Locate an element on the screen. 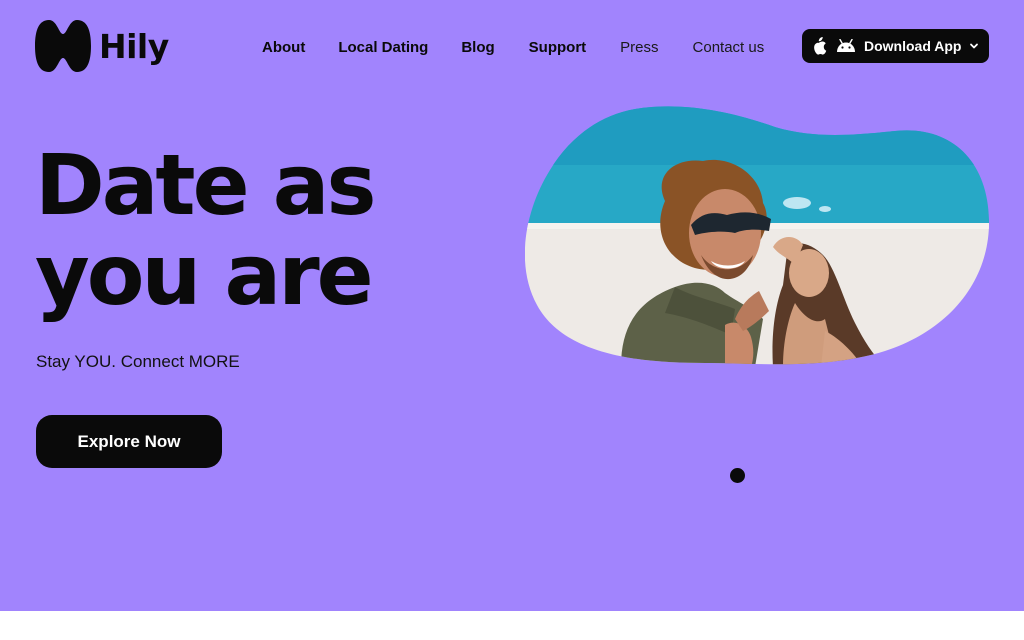  hero-headline-line-2: you are is located at coordinates (204, 275).